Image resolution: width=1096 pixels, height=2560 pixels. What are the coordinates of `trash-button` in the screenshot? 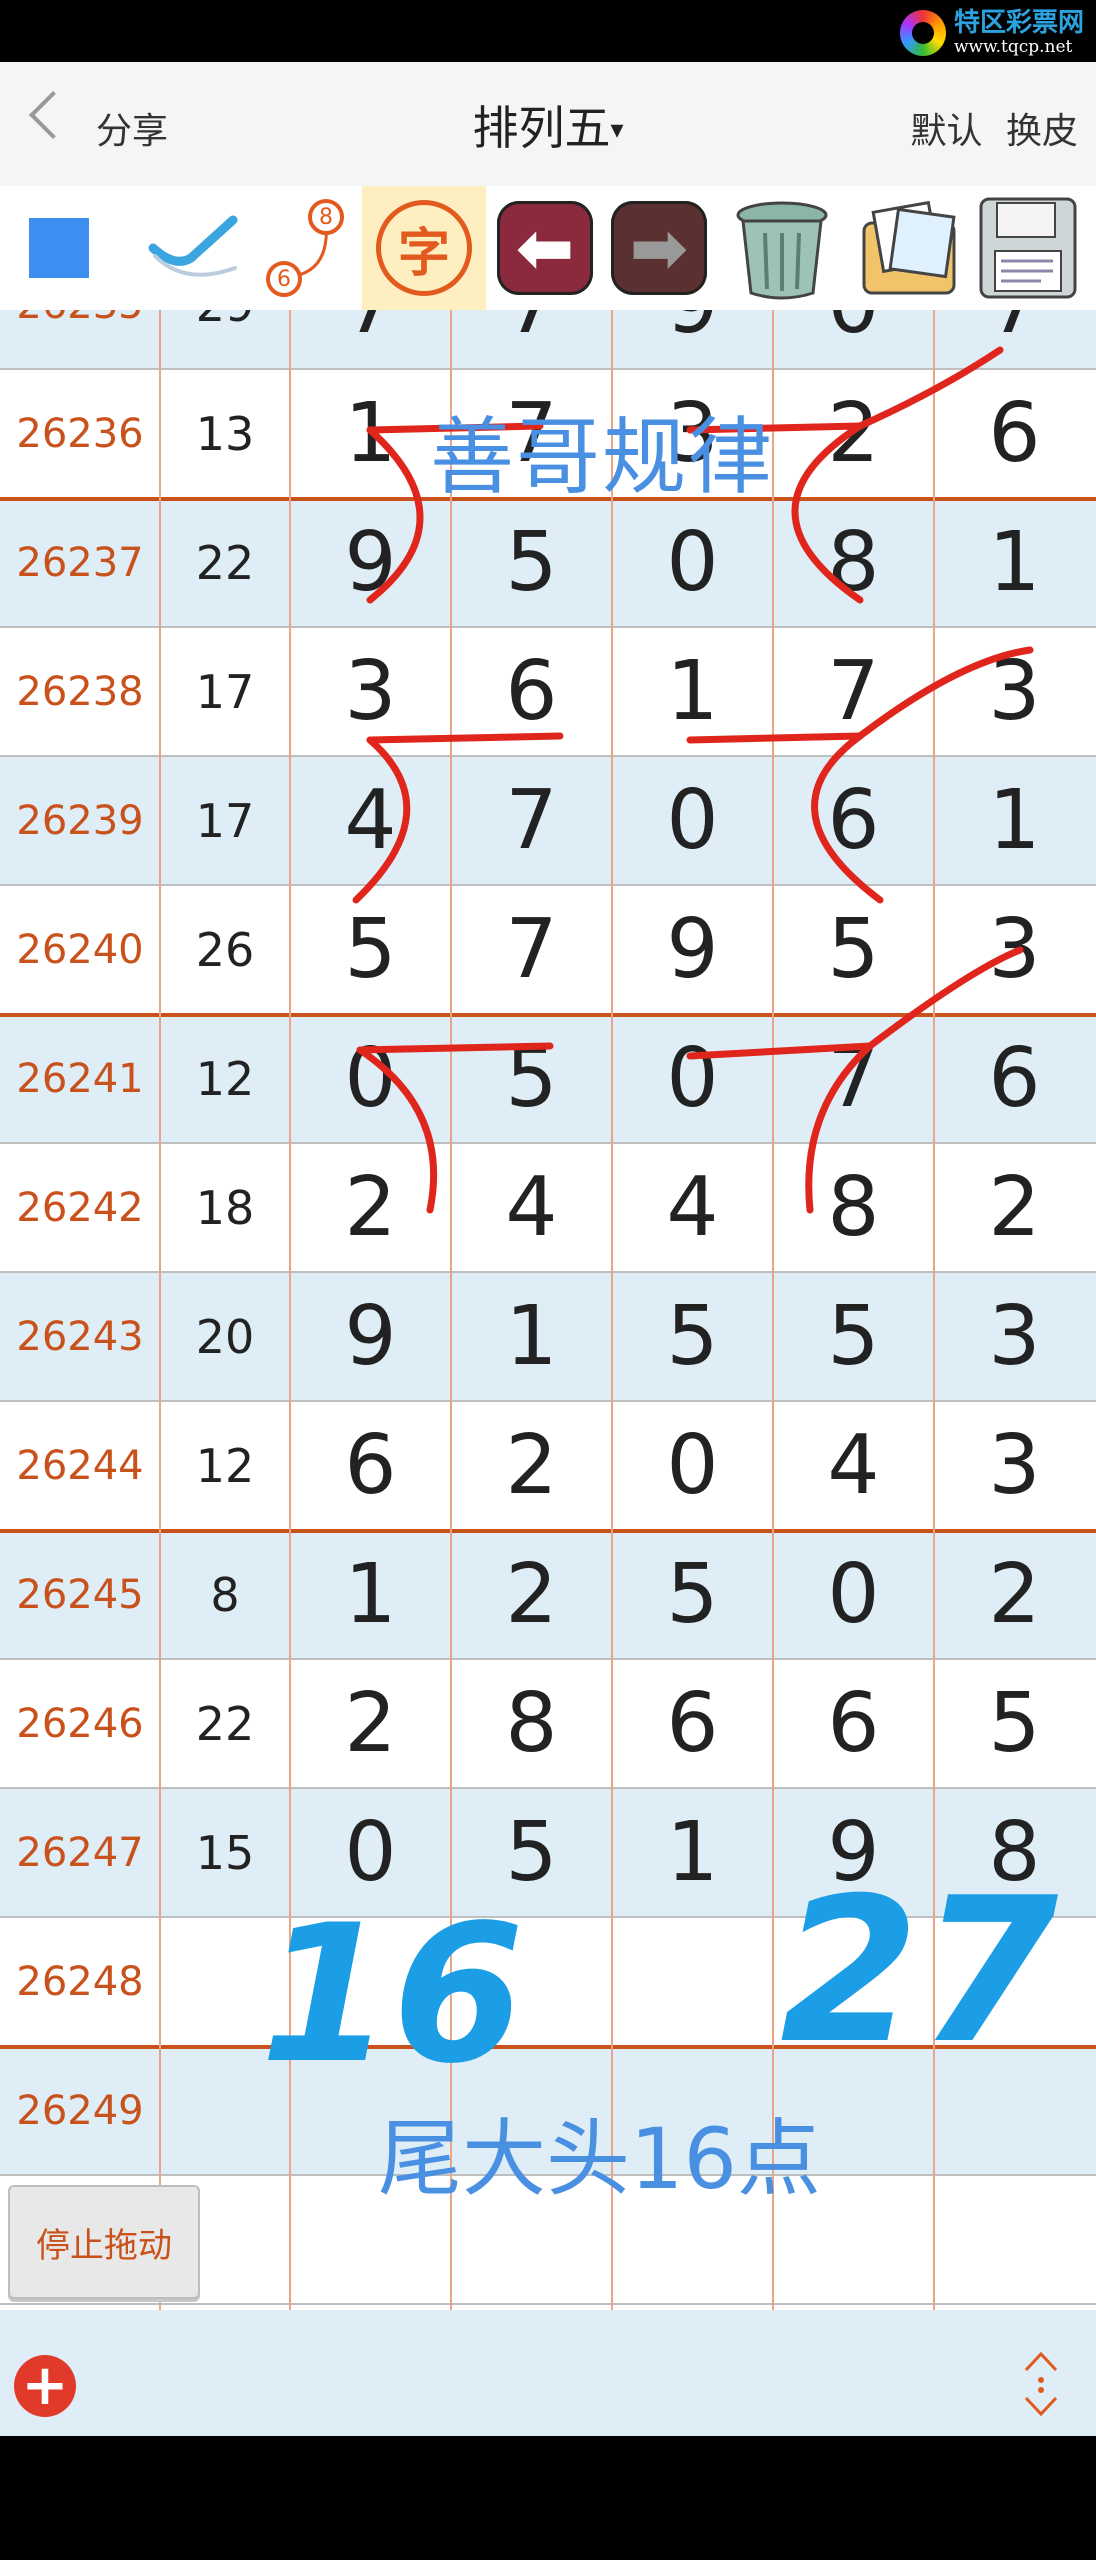 It's located at (782, 248).